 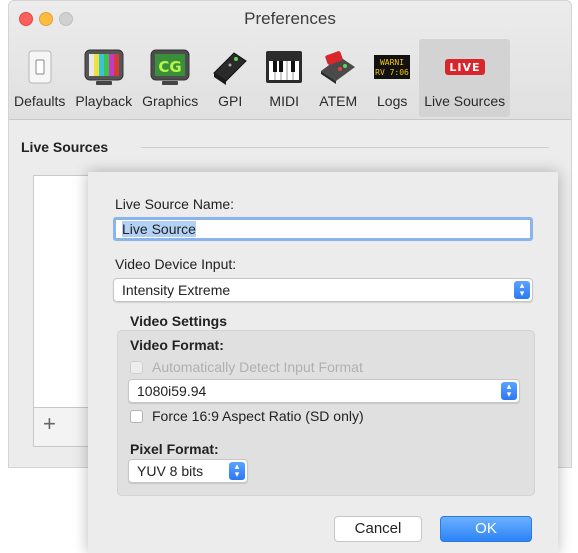 I want to click on video-device-select: Intensity Extreme ▴ ▾, so click(x=323, y=290).